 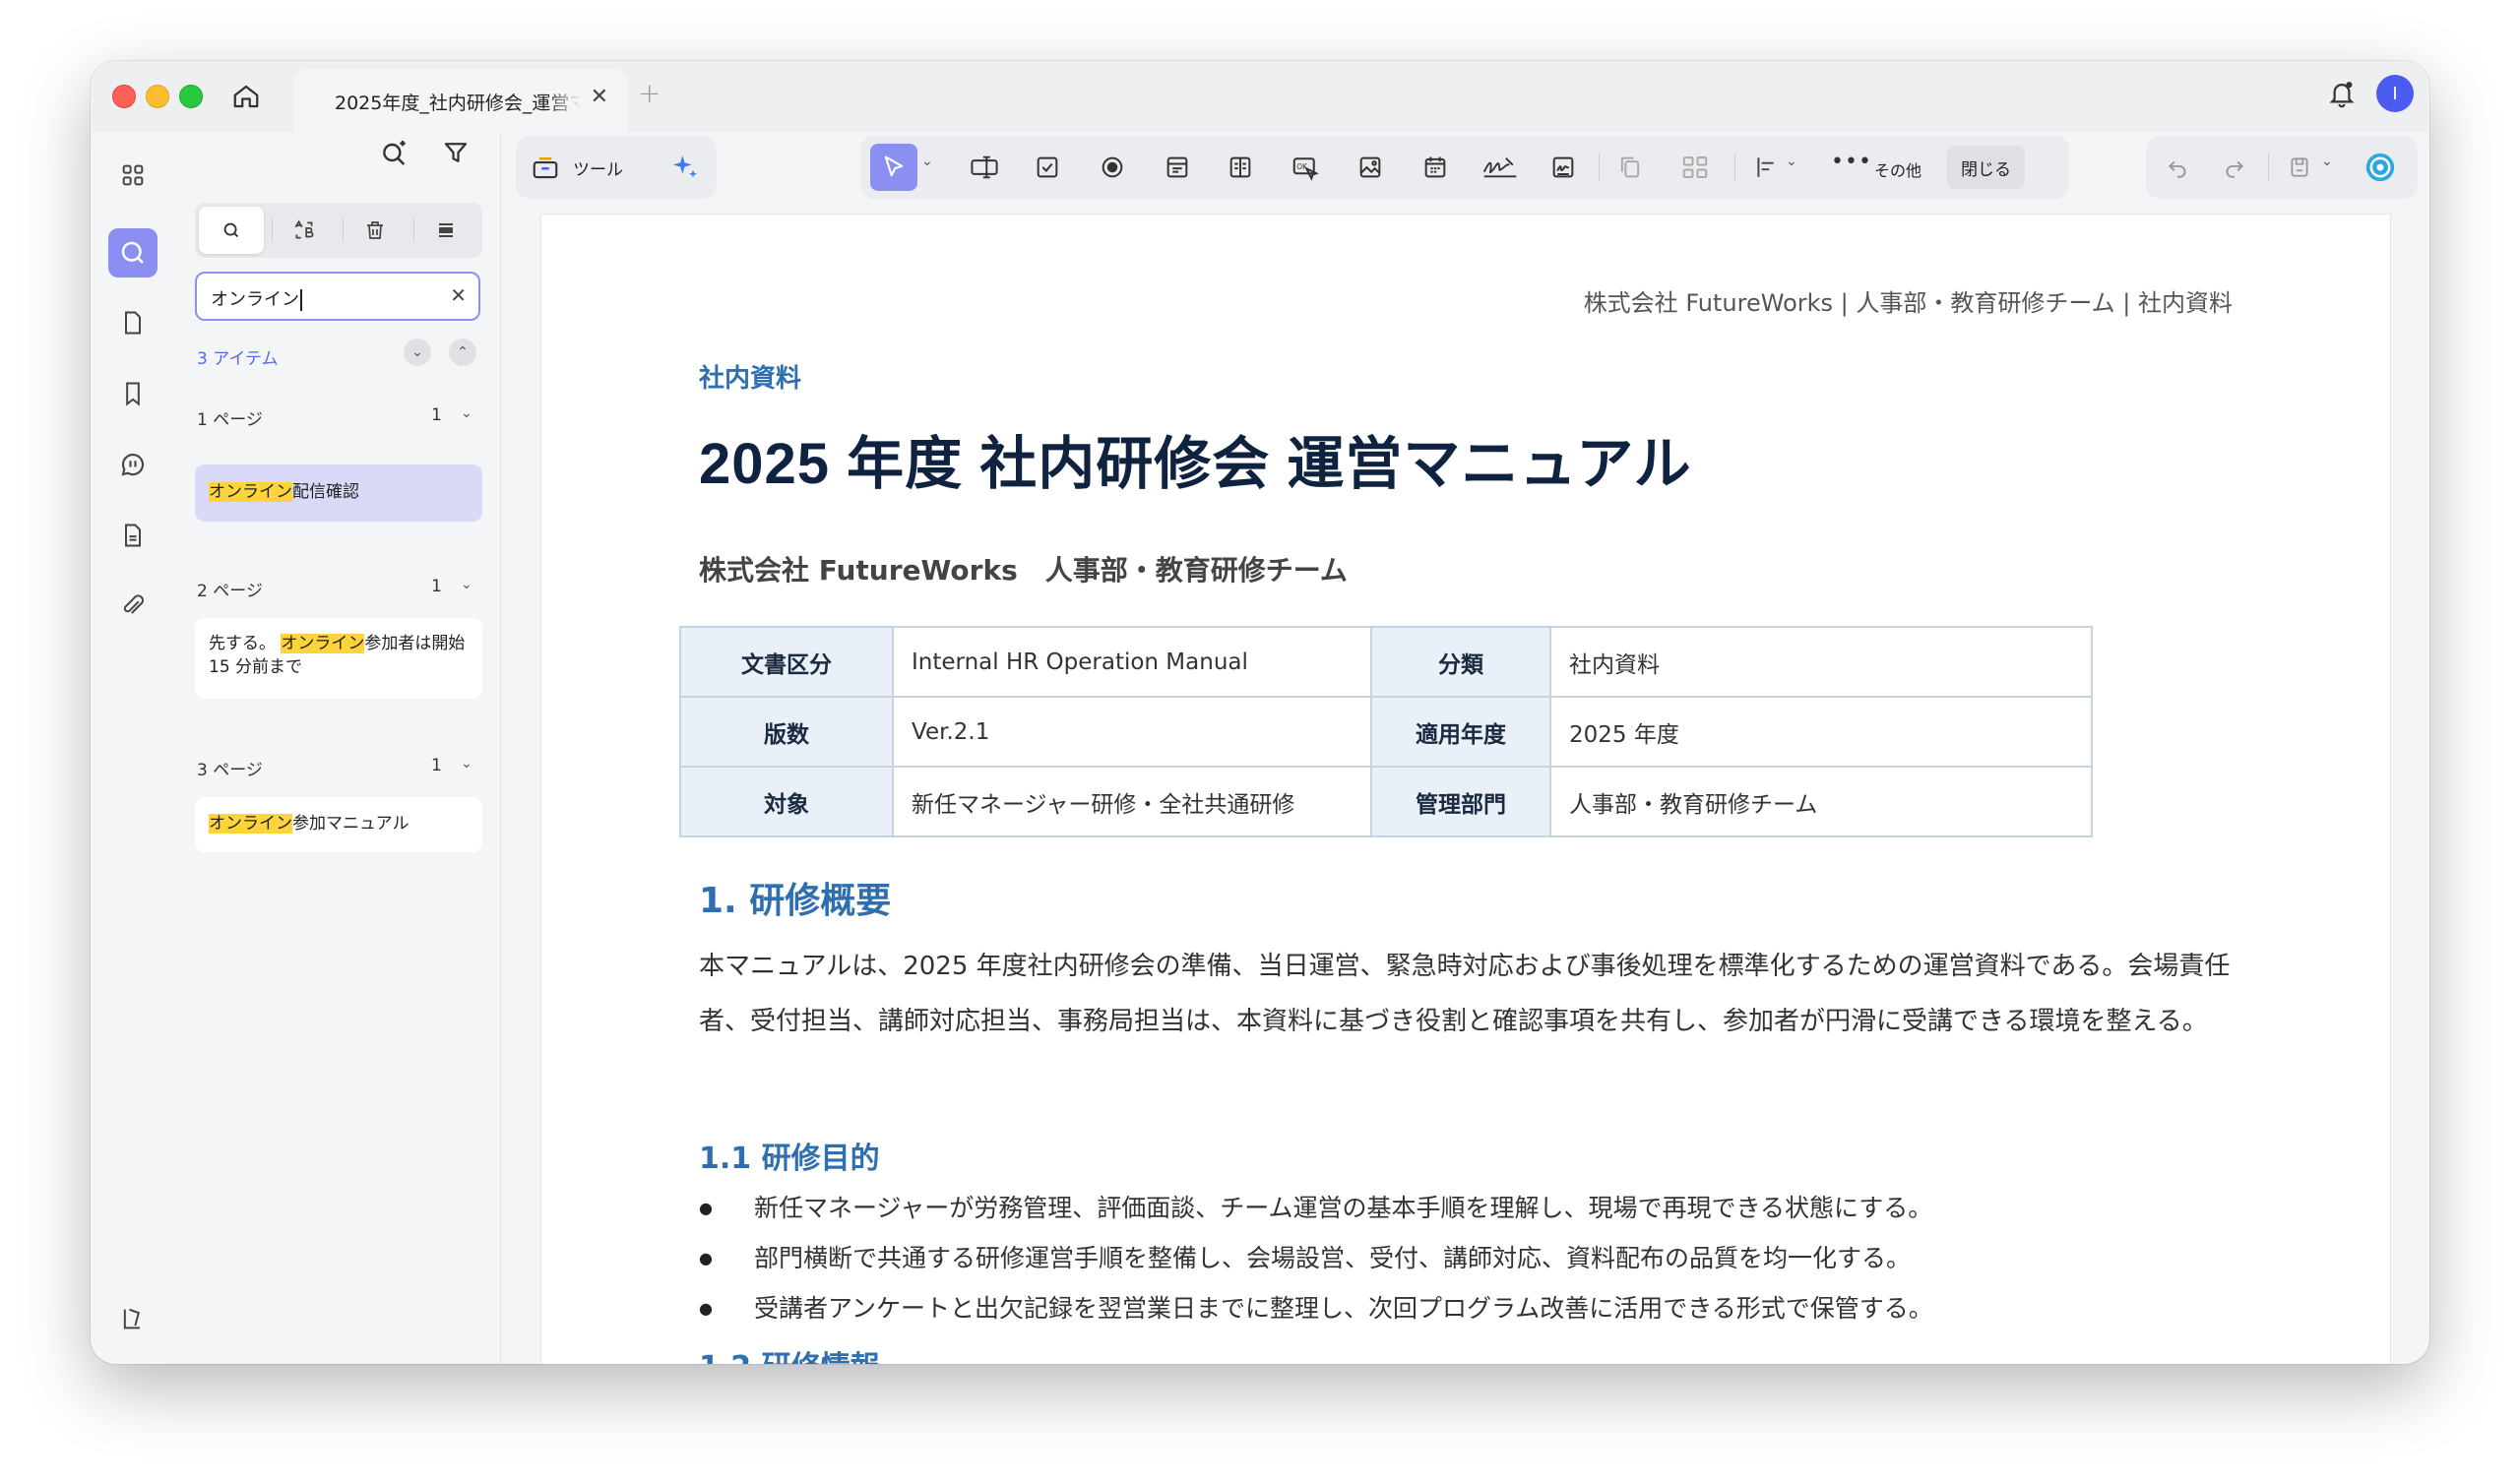 What do you see at coordinates (1695, 168) in the screenshot?
I see `grid-arrange-icon` at bounding box center [1695, 168].